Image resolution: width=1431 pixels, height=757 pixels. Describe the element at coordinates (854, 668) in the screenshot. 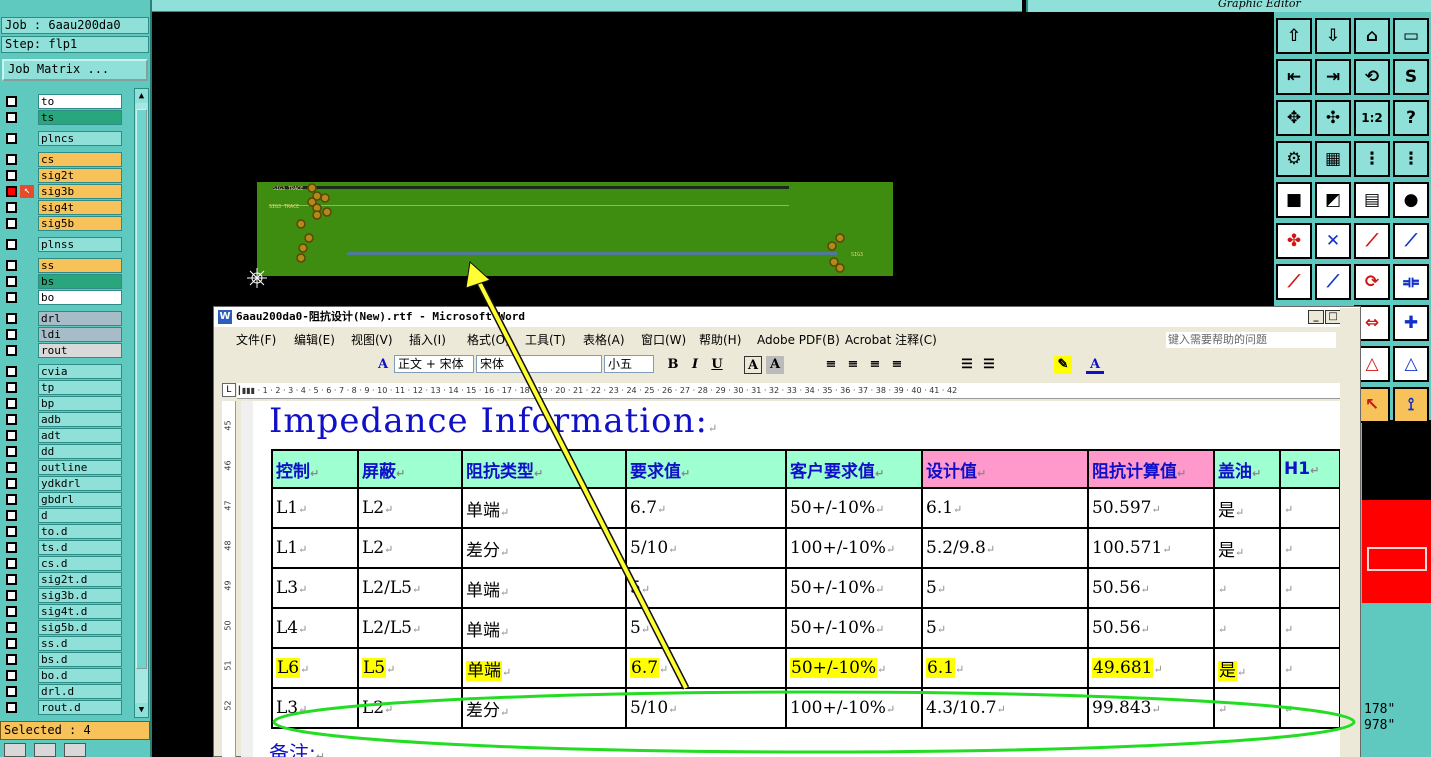

I see `table-cell: 50+/-10%↵` at that location.